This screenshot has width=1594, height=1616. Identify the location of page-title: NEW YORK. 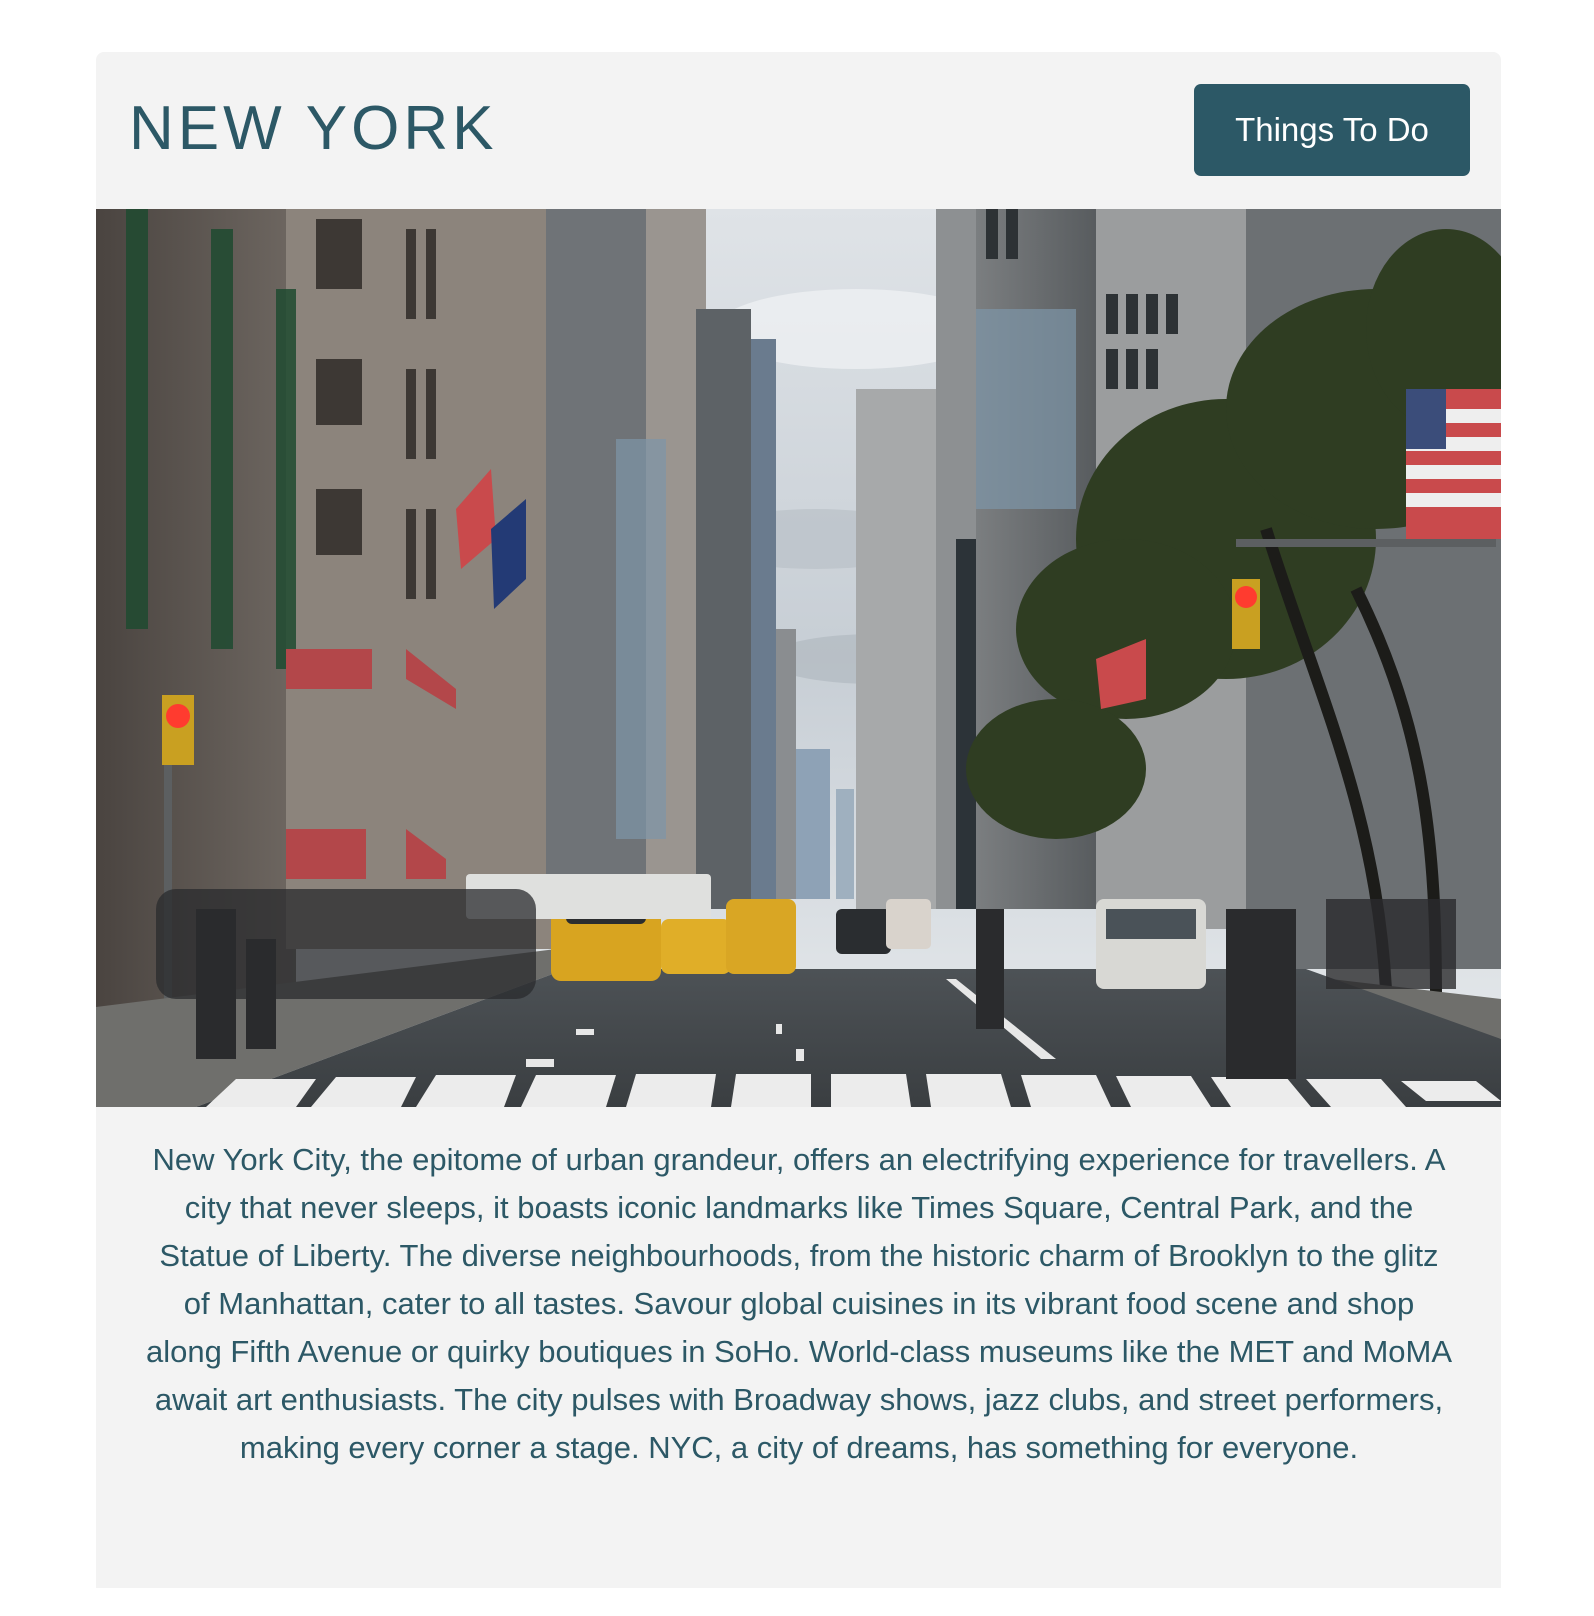
(313, 128).